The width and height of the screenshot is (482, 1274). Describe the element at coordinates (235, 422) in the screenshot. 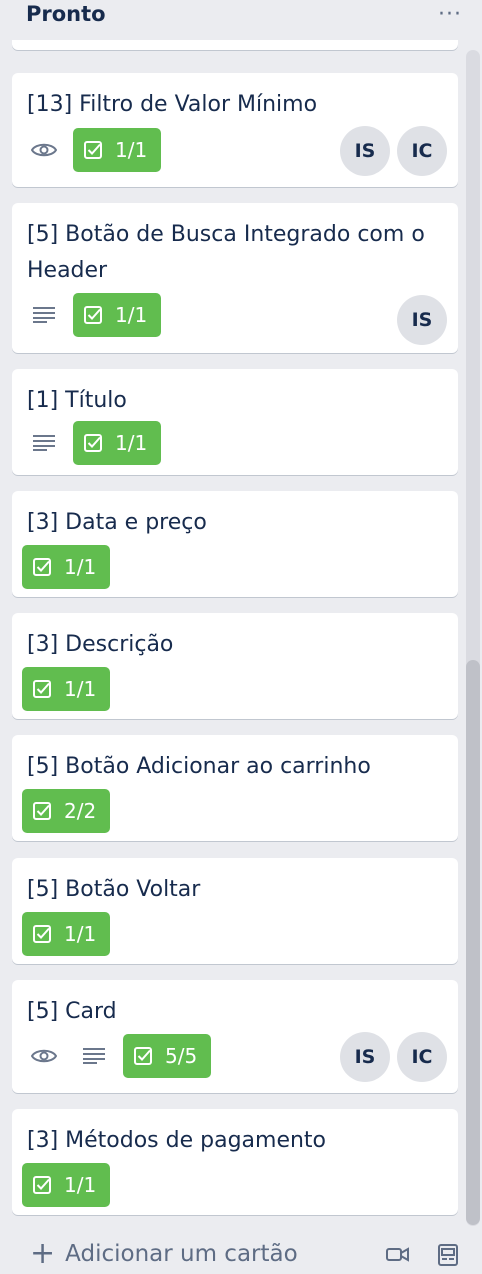

I see `card: [1] Título 1/1` at that location.